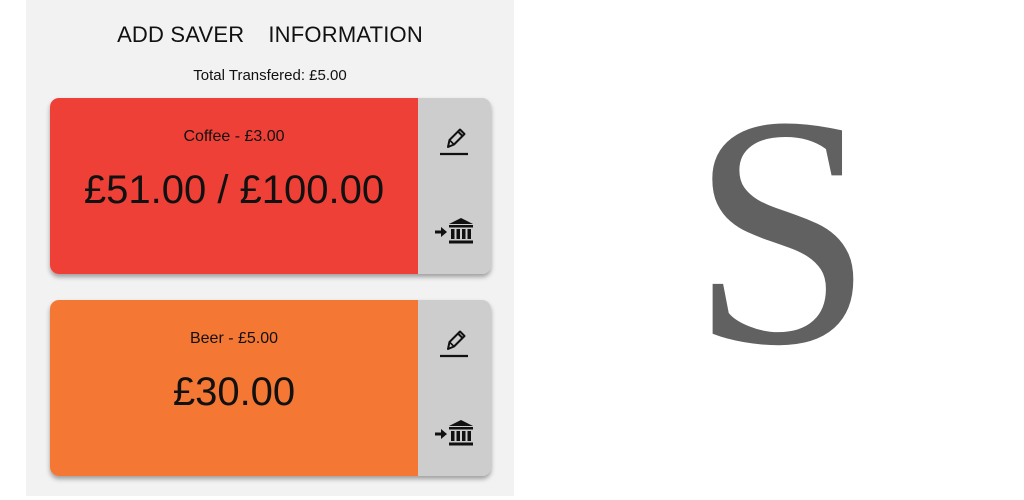  I want to click on information-link: INFORMATION, so click(345, 35).